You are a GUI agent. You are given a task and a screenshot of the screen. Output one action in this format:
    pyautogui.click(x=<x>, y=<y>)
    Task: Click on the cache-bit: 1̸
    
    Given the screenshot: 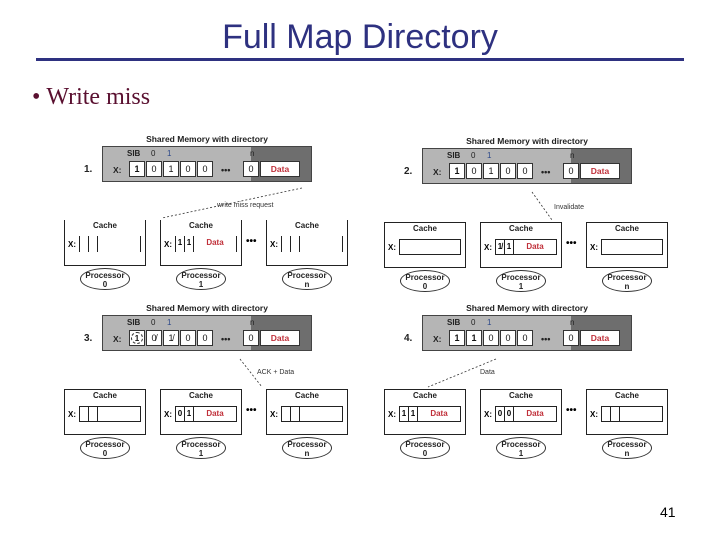 What is the action you would take?
    pyautogui.click(x=500, y=247)
    